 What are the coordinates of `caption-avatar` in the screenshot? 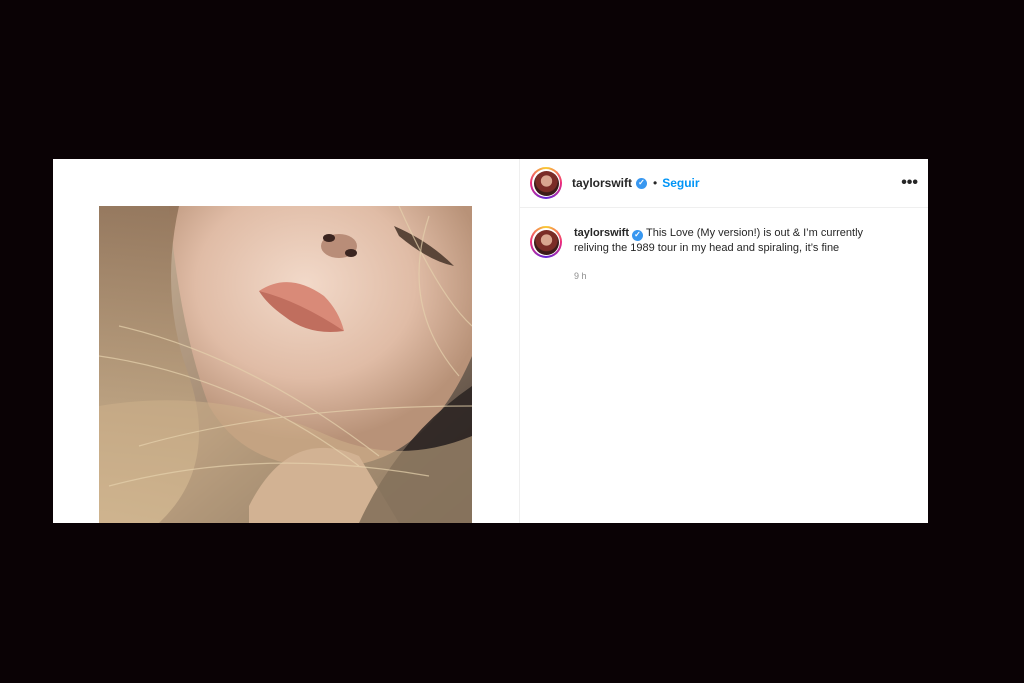 It's located at (546, 242).